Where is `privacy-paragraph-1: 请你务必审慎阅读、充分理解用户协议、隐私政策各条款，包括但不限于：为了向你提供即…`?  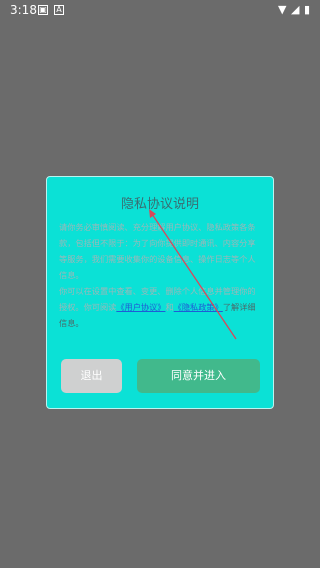 privacy-paragraph-1: 请你务必审慎阅读、充分理解用户协议、隐私政策各条款，包括但不限于：为了向你提供即… is located at coordinates (157, 251).